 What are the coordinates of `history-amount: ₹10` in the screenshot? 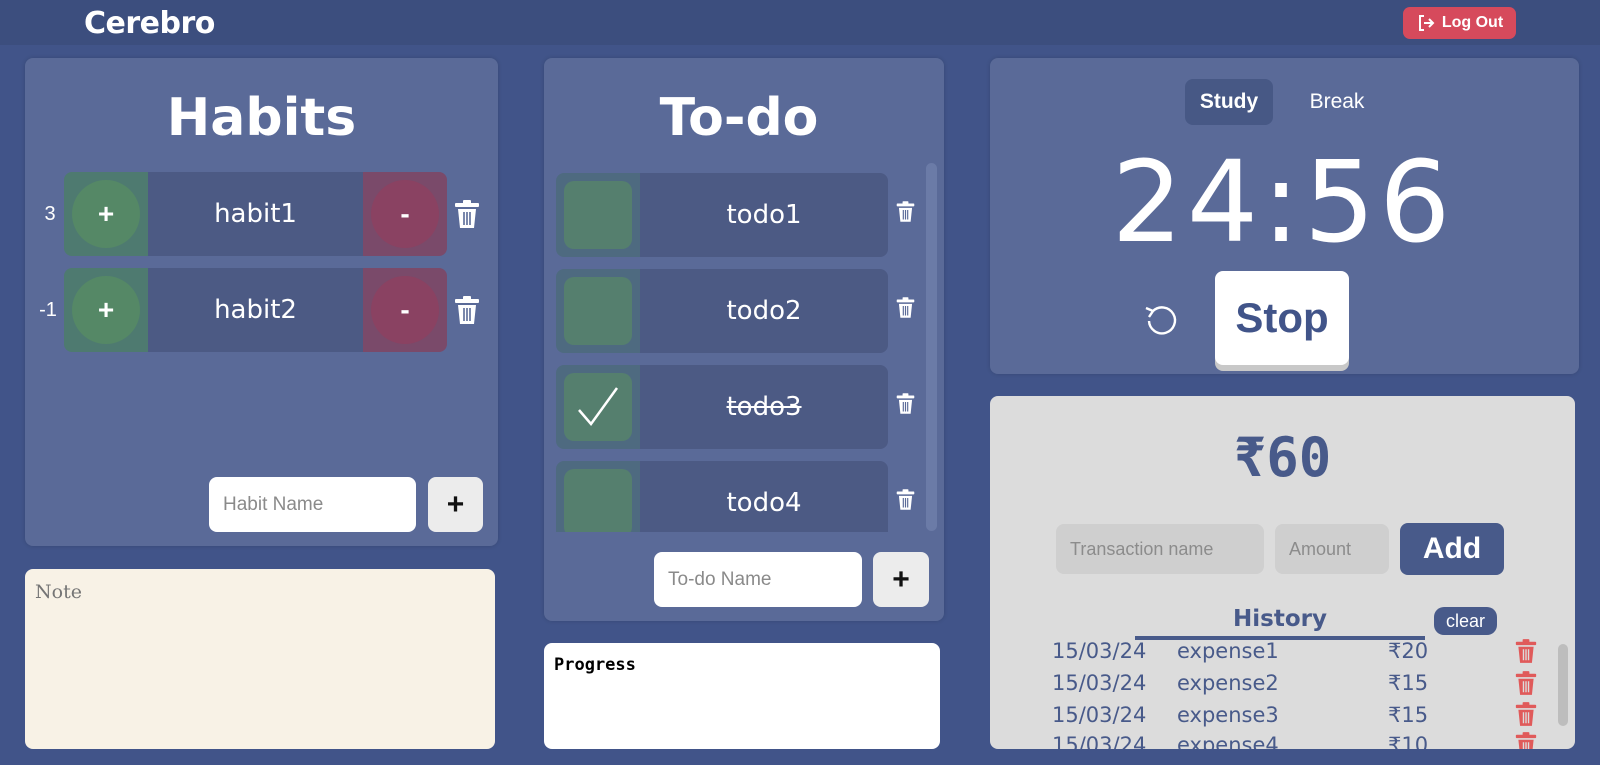 It's located at (1408, 741).